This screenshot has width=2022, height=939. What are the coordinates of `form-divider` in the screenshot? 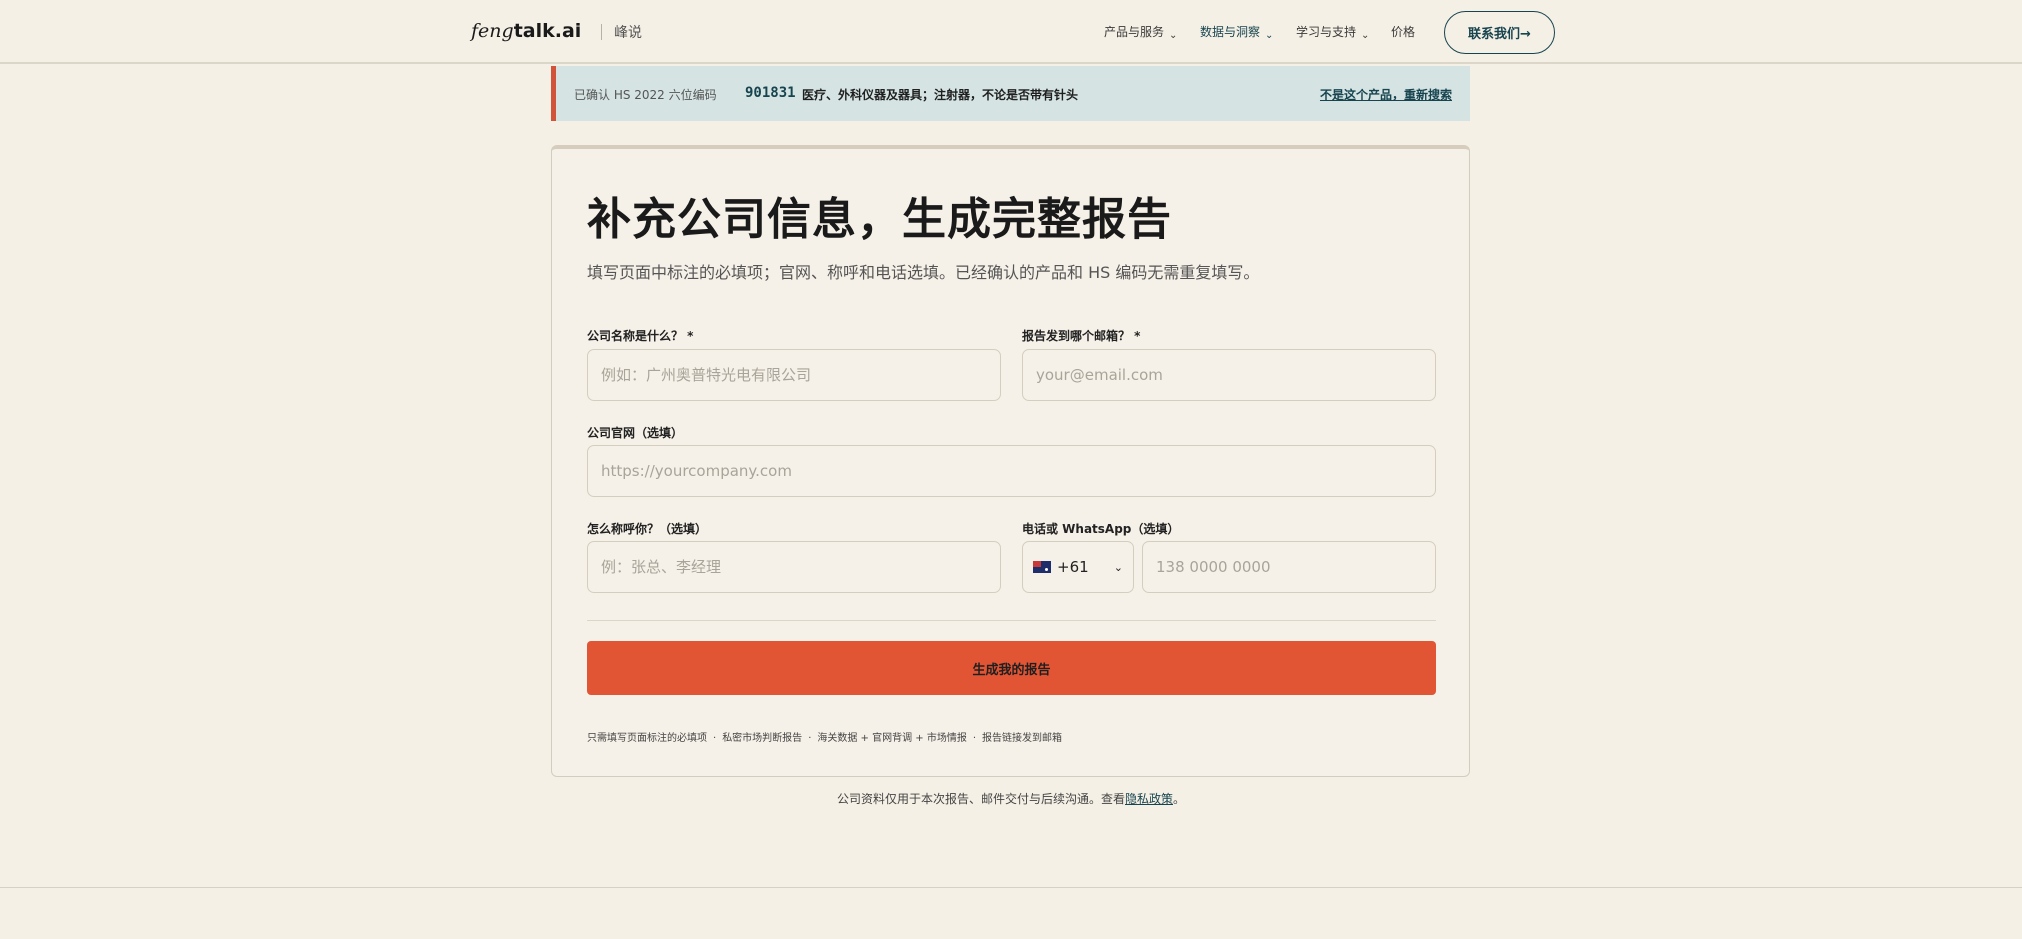 It's located at (1011, 620).